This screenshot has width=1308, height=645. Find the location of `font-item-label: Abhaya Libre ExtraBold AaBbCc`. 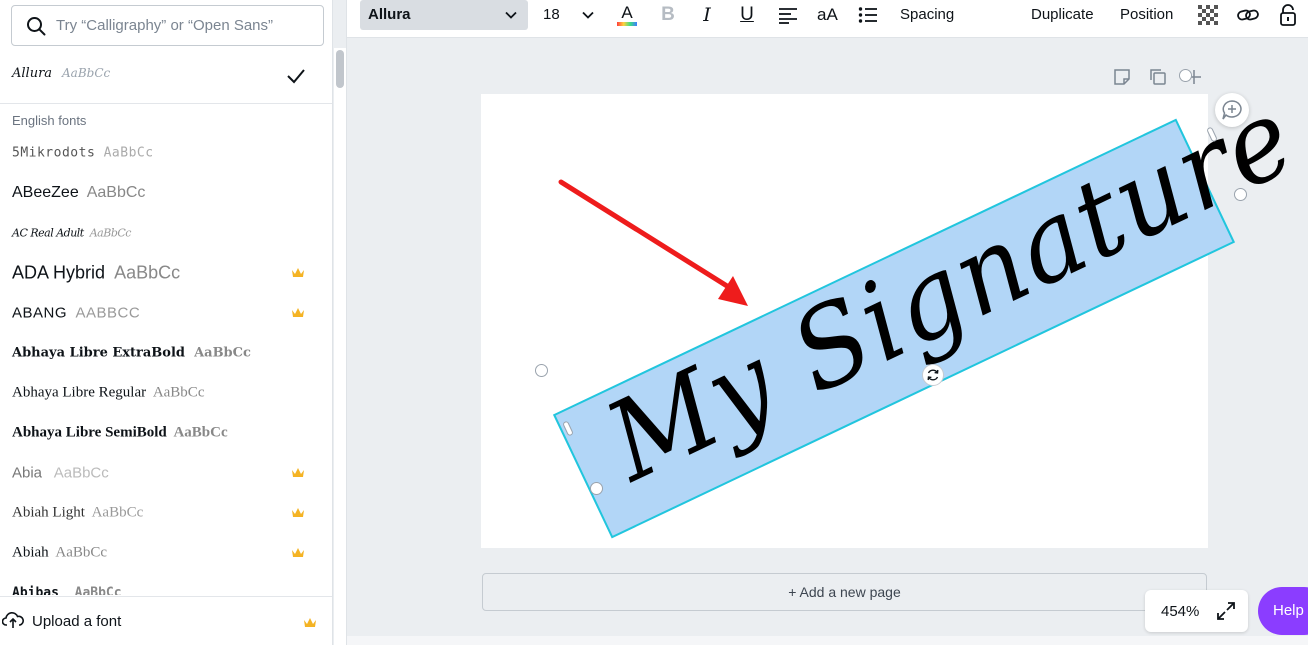

font-item-label: Abhaya Libre ExtraBold AaBbCc is located at coordinates (131, 353).